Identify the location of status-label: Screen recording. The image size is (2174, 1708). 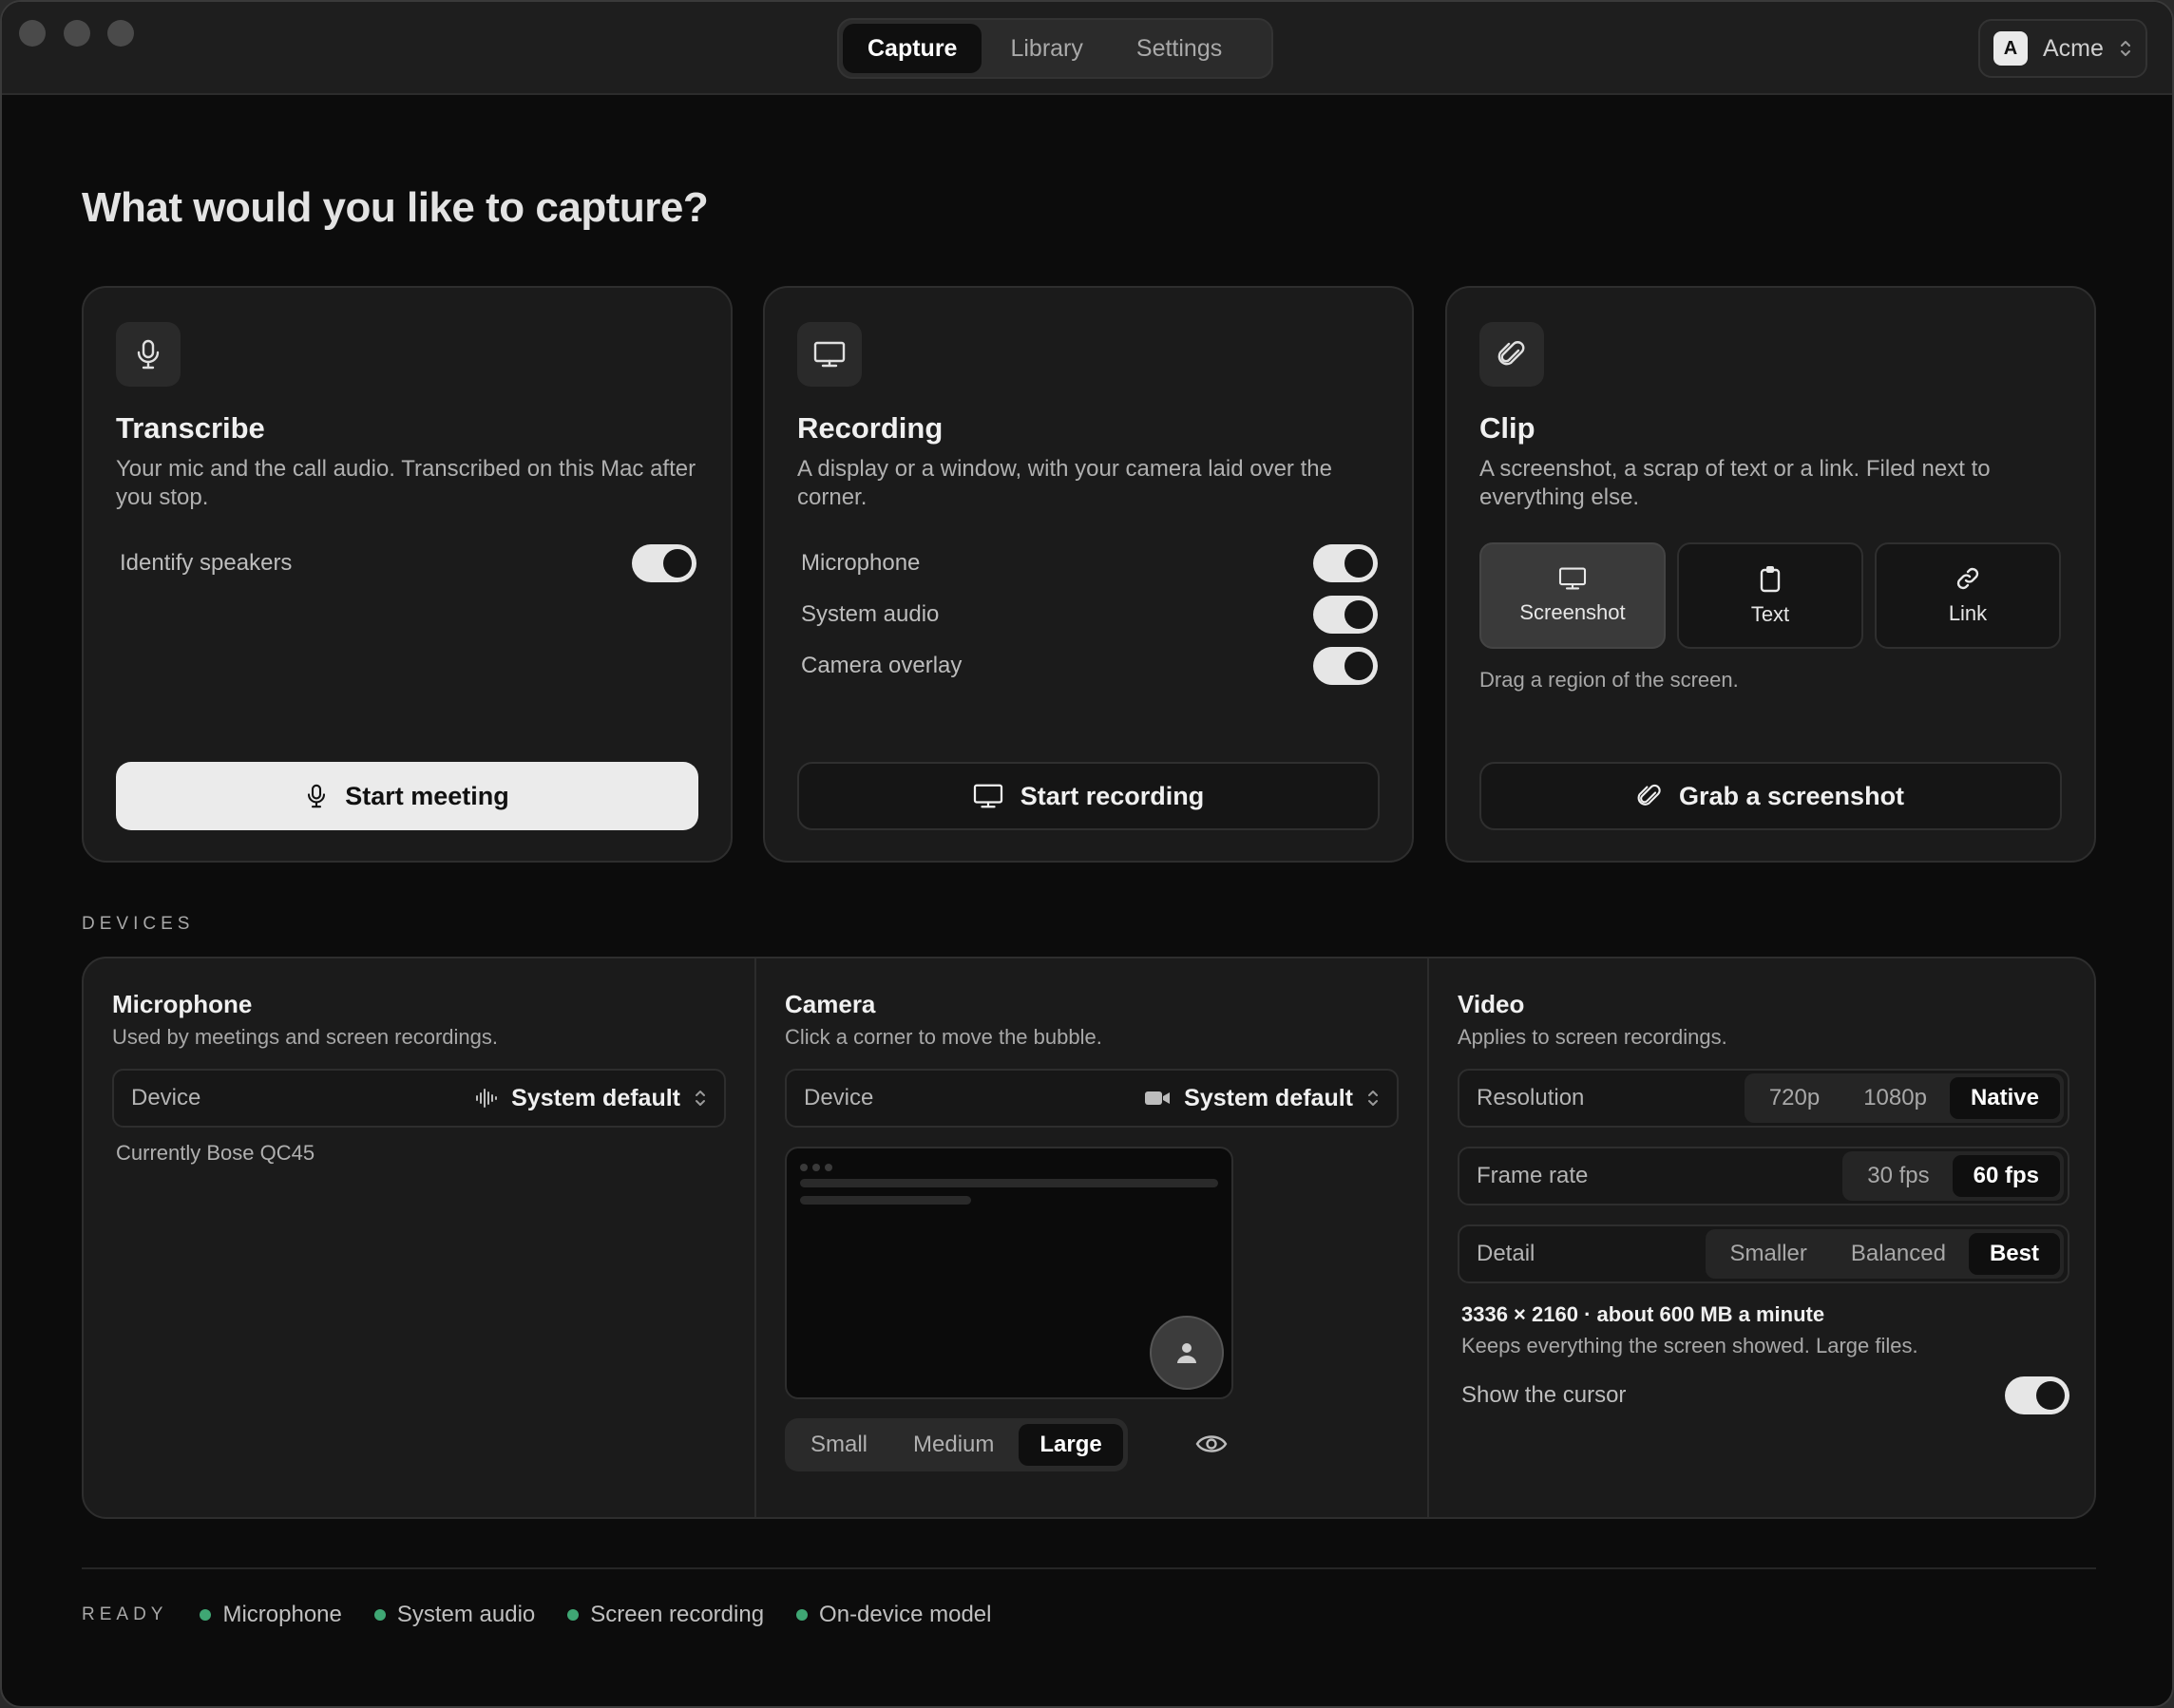
(677, 1614).